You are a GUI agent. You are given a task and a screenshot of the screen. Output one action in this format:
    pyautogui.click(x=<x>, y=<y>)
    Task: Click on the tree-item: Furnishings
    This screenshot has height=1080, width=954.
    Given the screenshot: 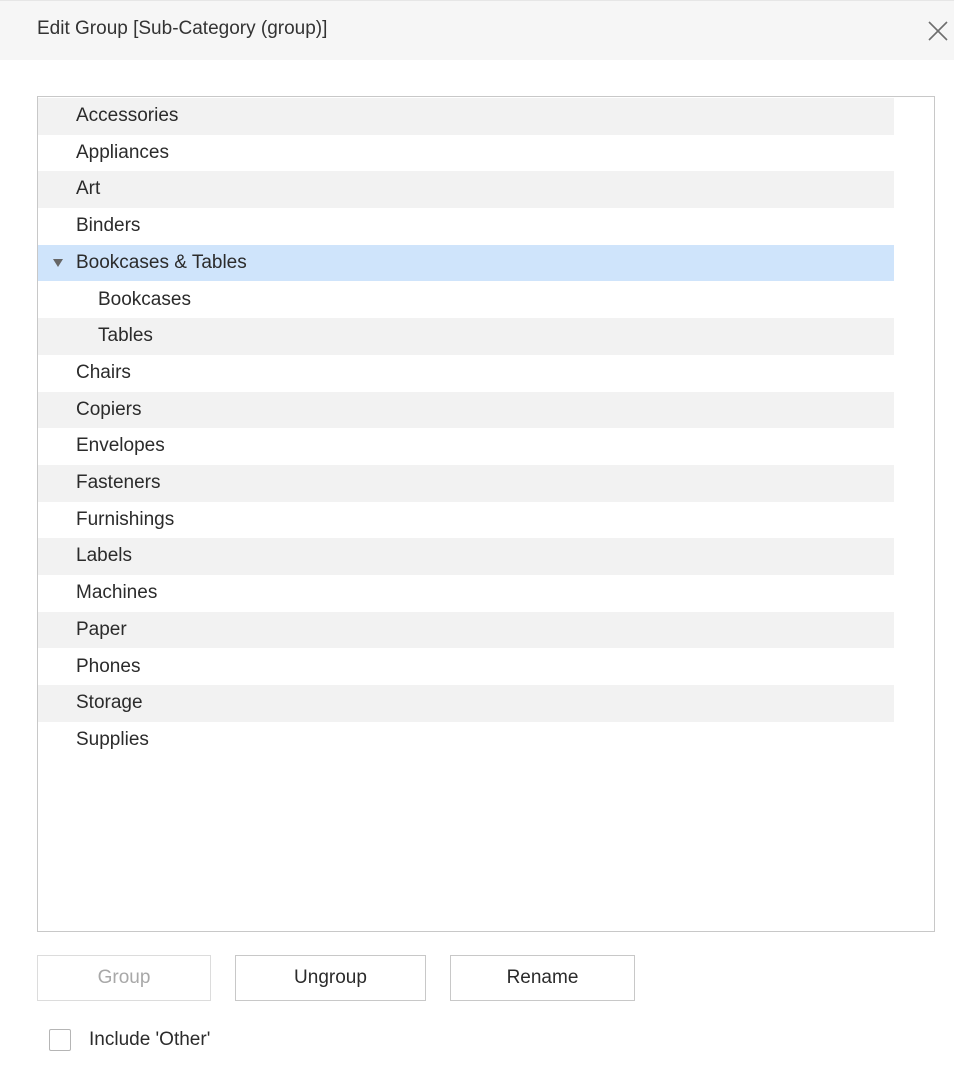 What is the action you would take?
    pyautogui.click(x=466, y=520)
    